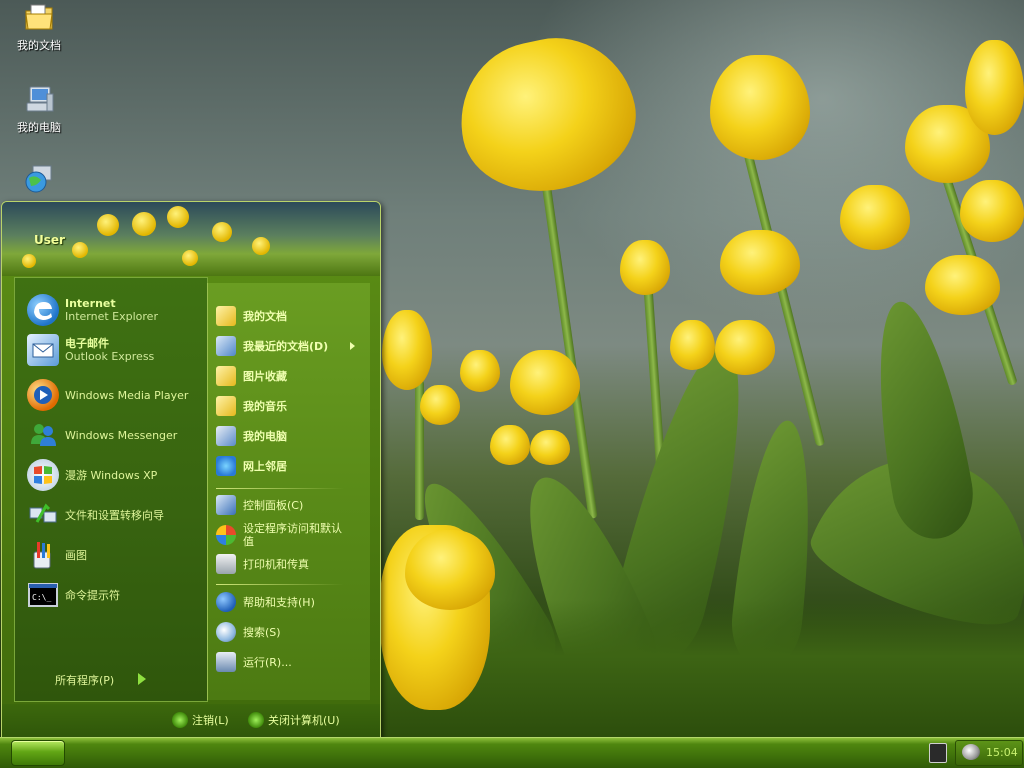  I want to click on place-label: 搜索(S), so click(262, 632).